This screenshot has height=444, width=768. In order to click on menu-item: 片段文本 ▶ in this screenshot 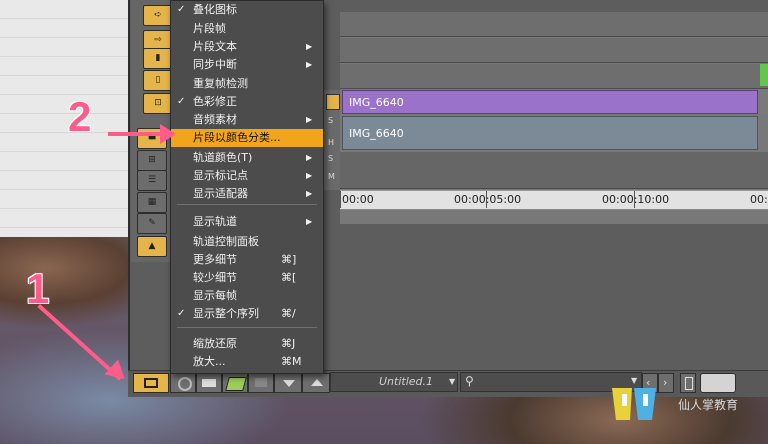, I will do `click(247, 47)`.